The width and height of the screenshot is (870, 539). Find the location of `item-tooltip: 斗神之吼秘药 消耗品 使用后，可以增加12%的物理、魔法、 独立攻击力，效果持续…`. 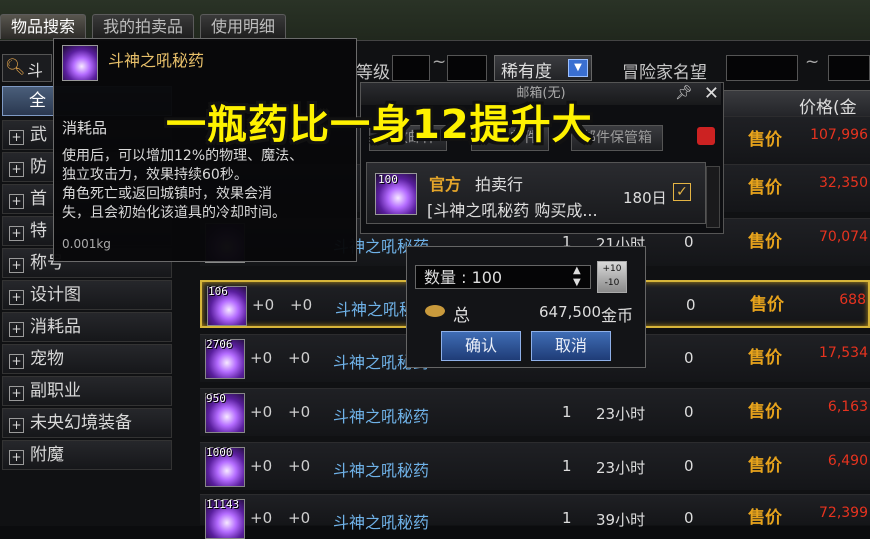

item-tooltip: 斗神之吼秘药 消耗品 使用后，可以增加12%的物理、魔法、 独立攻击力，效果持续… is located at coordinates (205, 150).